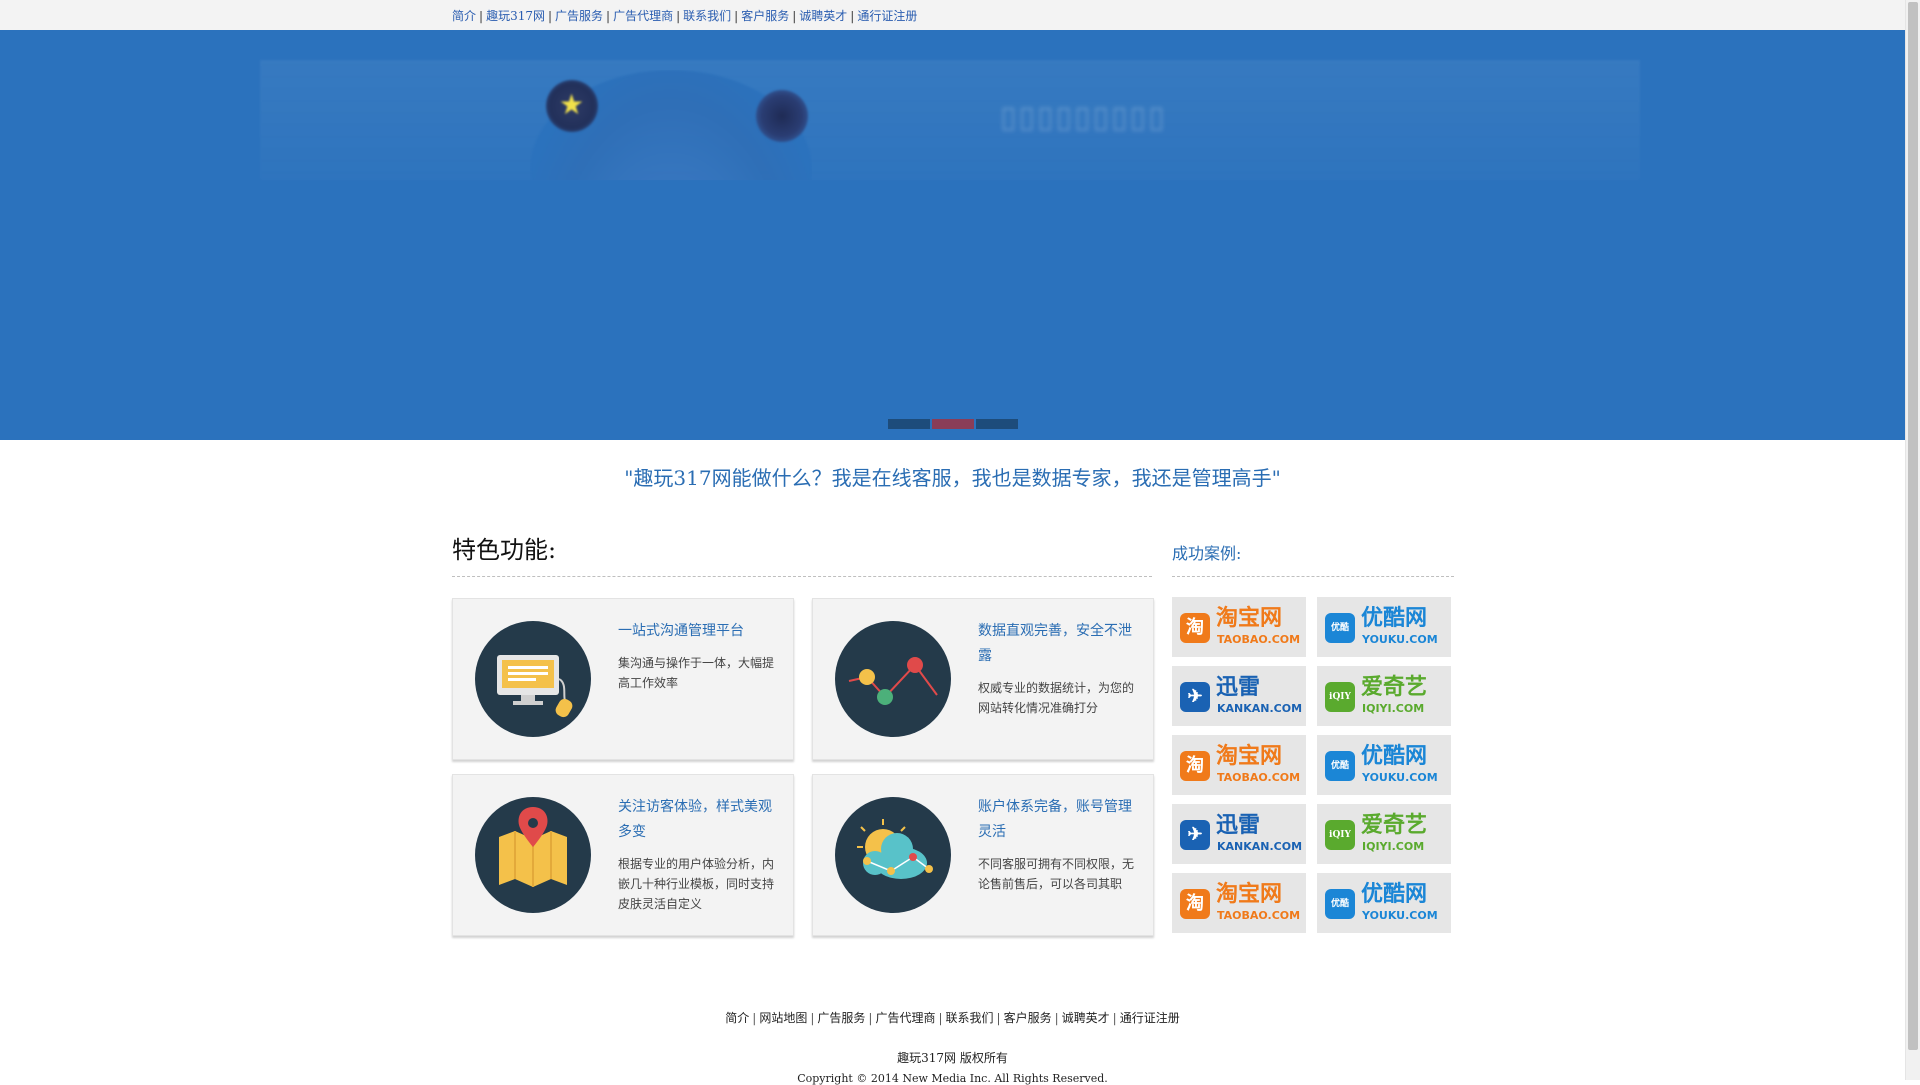  I want to click on scrollbar-thumb, so click(1913, 526).